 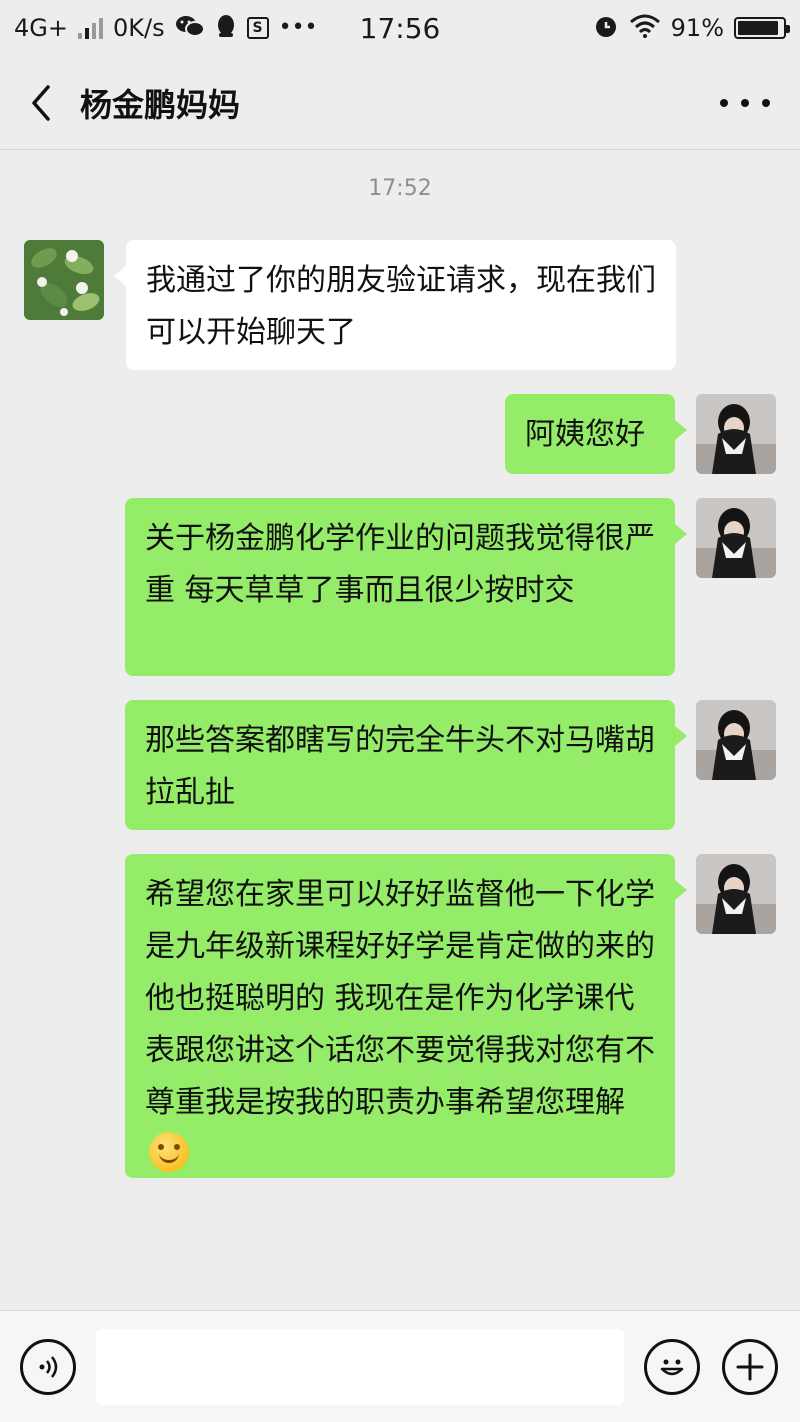 What do you see at coordinates (400, 103) in the screenshot?
I see `chat-header: 杨金鹏妈妈` at bounding box center [400, 103].